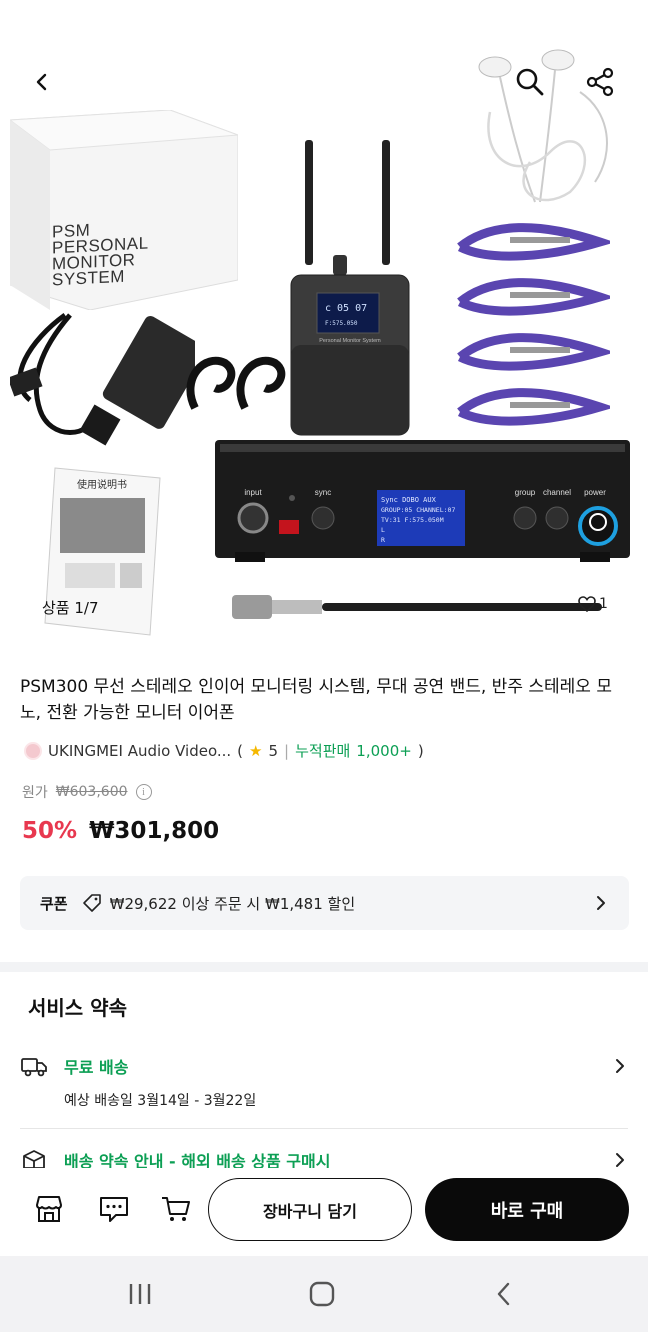 The width and height of the screenshot is (648, 1332). What do you see at coordinates (100, 255) in the screenshot?
I see `box-label: PSM PERSONAL MONITOR SYSTEM` at bounding box center [100, 255].